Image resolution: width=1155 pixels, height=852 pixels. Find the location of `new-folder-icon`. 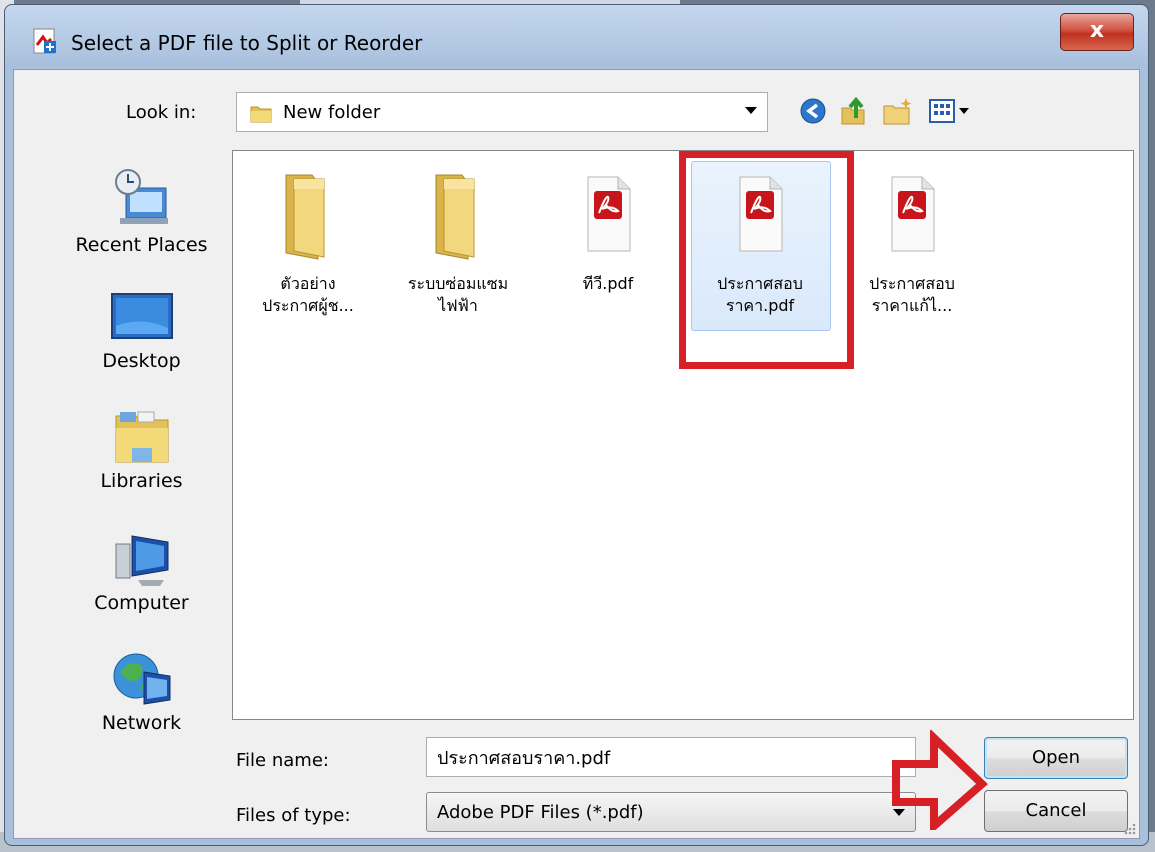

new-folder-icon is located at coordinates (897, 111).